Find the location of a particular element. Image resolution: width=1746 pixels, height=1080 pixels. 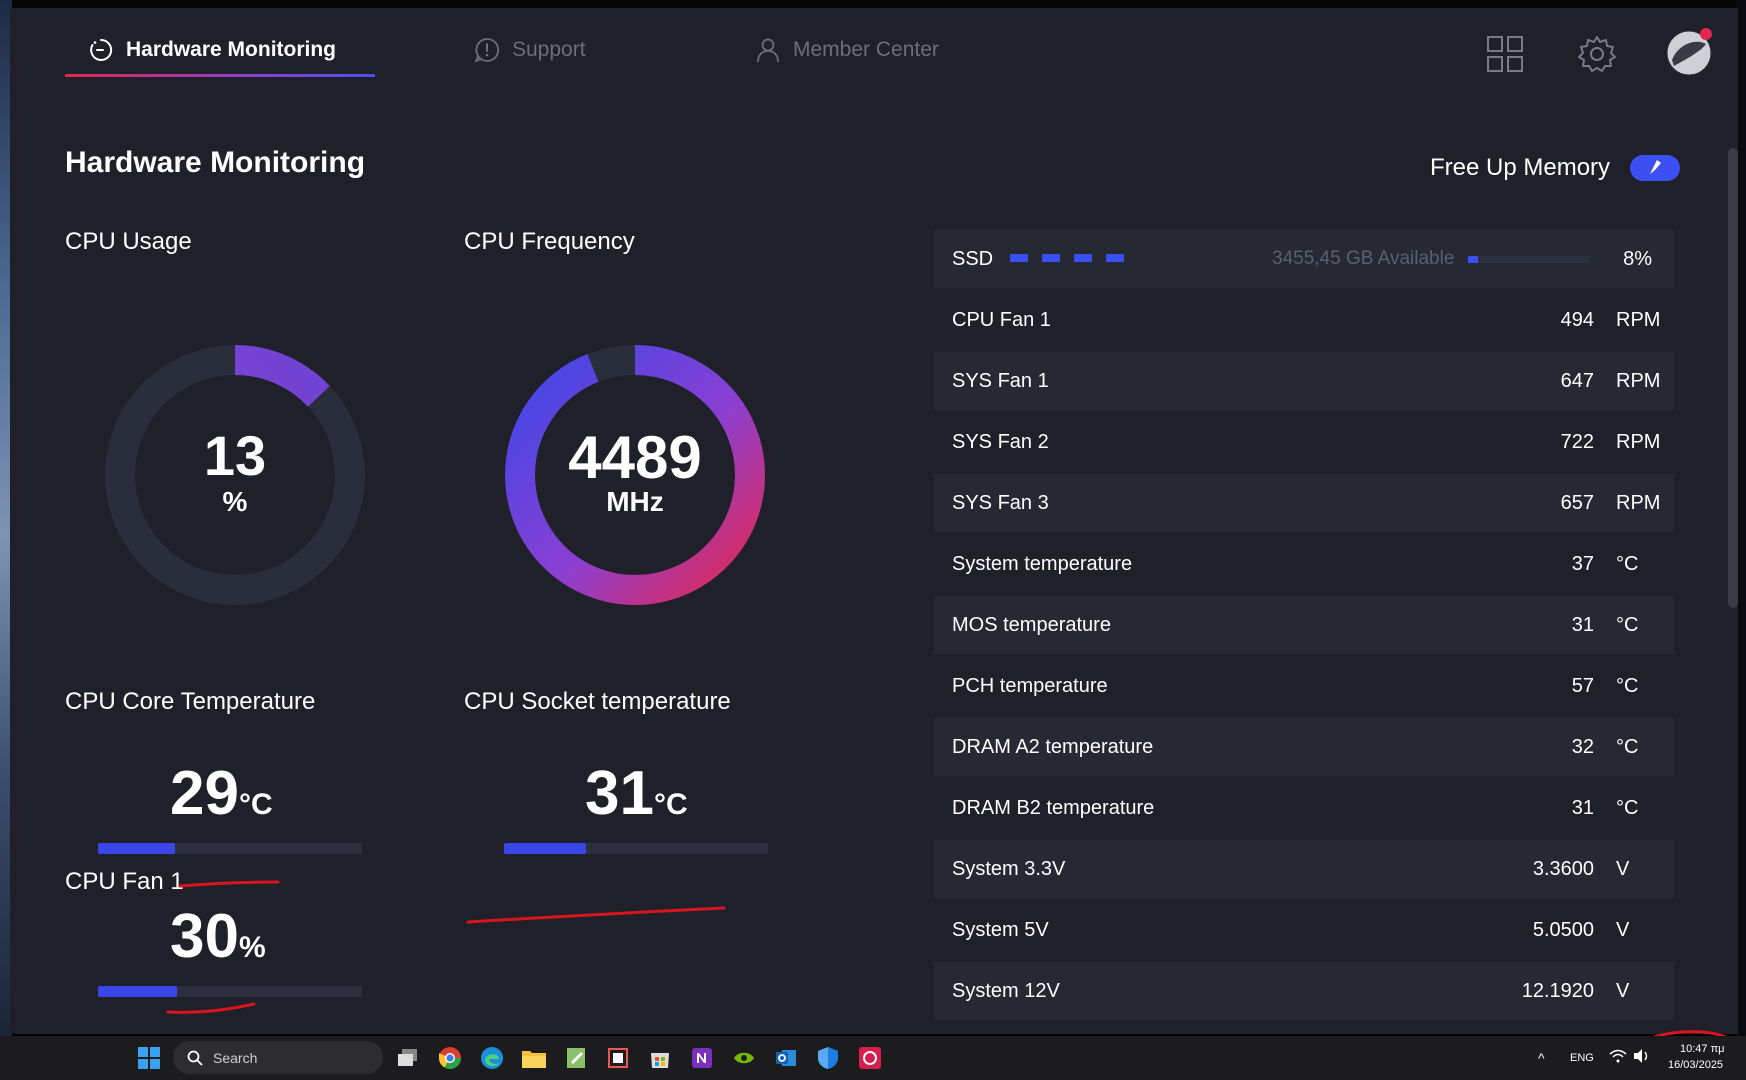

hardware-monitor-app-icon is located at coordinates (870, 1058).